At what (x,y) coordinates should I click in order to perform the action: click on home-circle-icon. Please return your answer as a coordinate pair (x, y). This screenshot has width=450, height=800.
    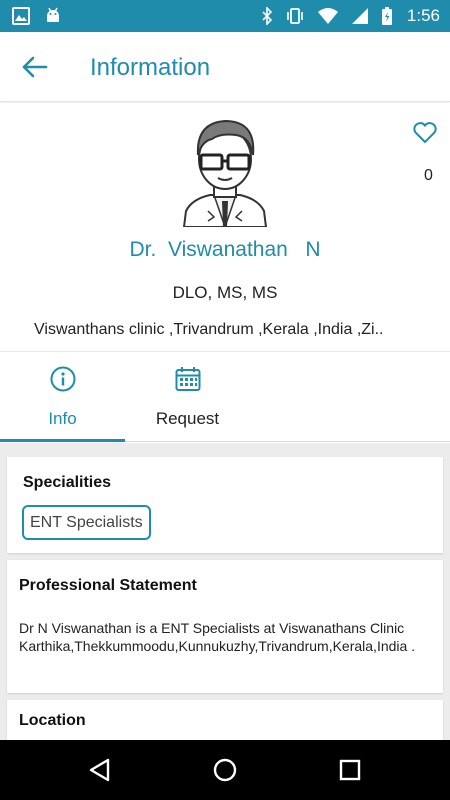
    Looking at the image, I should click on (225, 770).